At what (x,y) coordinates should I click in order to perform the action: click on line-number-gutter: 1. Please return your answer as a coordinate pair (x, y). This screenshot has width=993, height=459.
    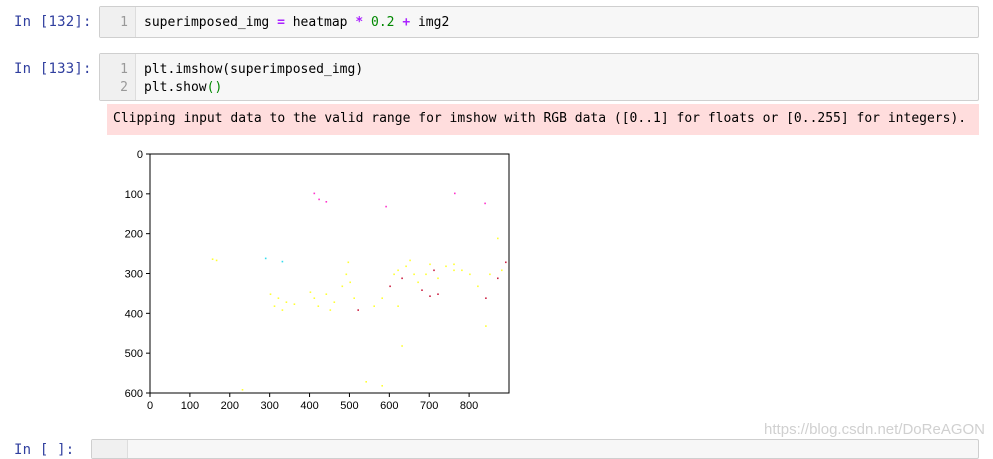
    Looking at the image, I should click on (118, 22).